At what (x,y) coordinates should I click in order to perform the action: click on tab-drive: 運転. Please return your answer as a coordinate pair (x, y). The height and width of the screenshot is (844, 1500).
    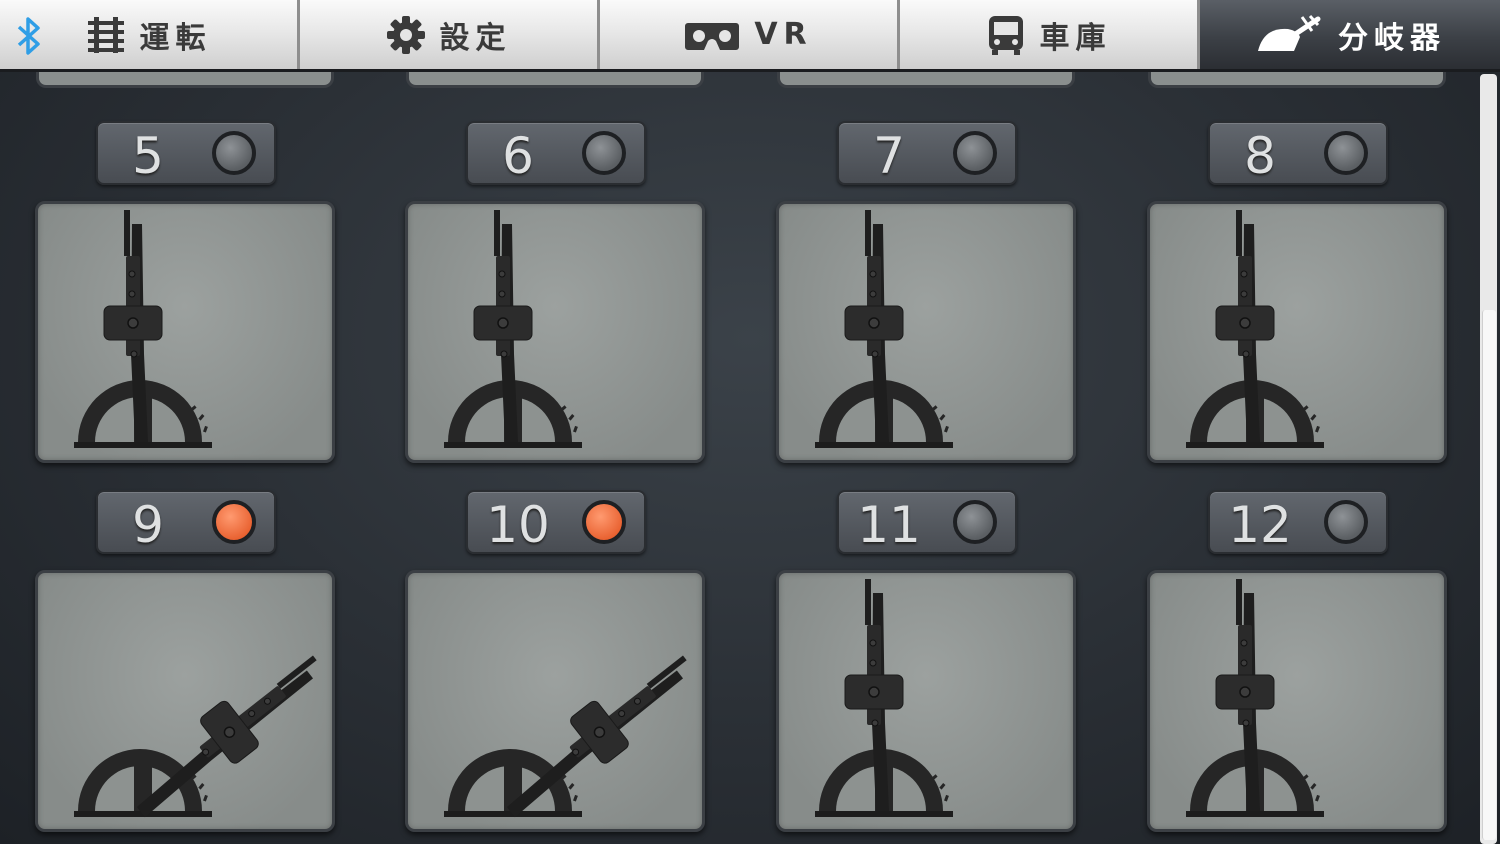
    Looking at the image, I should click on (150, 34).